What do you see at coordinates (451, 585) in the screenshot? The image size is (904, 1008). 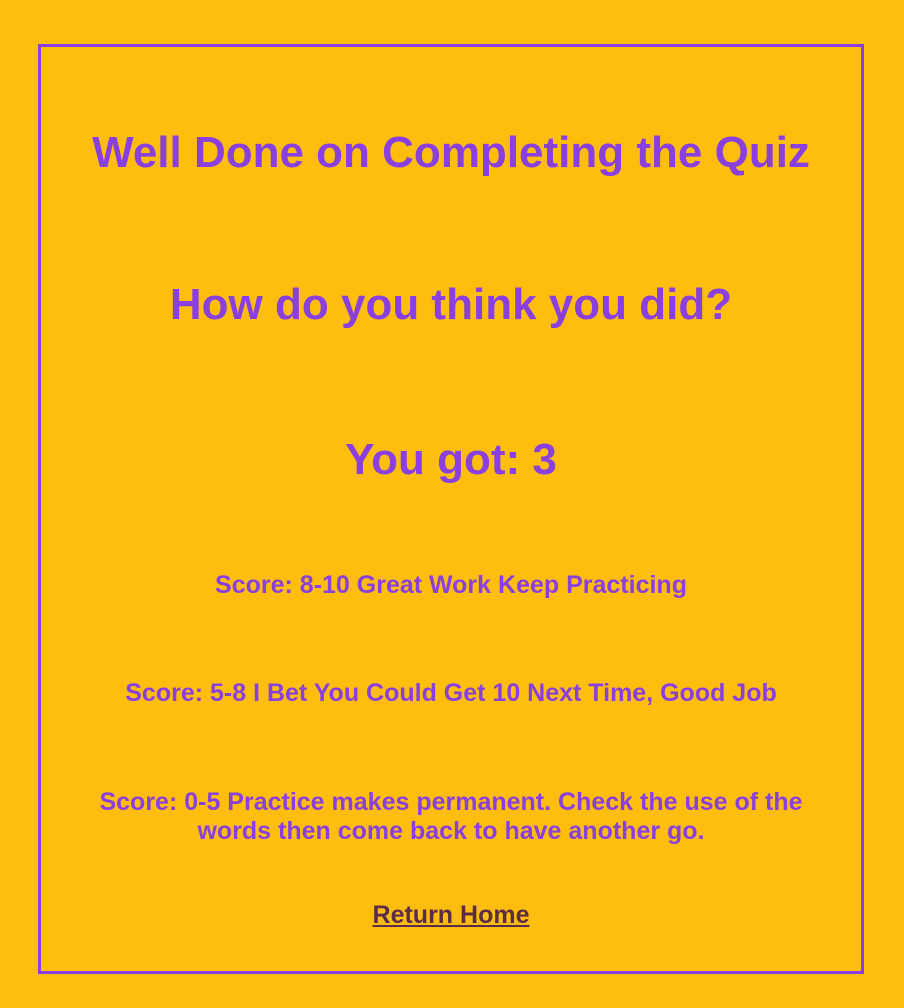 I see `score-tier-high: Score: 8-10 Great Work Keep Practicing` at bounding box center [451, 585].